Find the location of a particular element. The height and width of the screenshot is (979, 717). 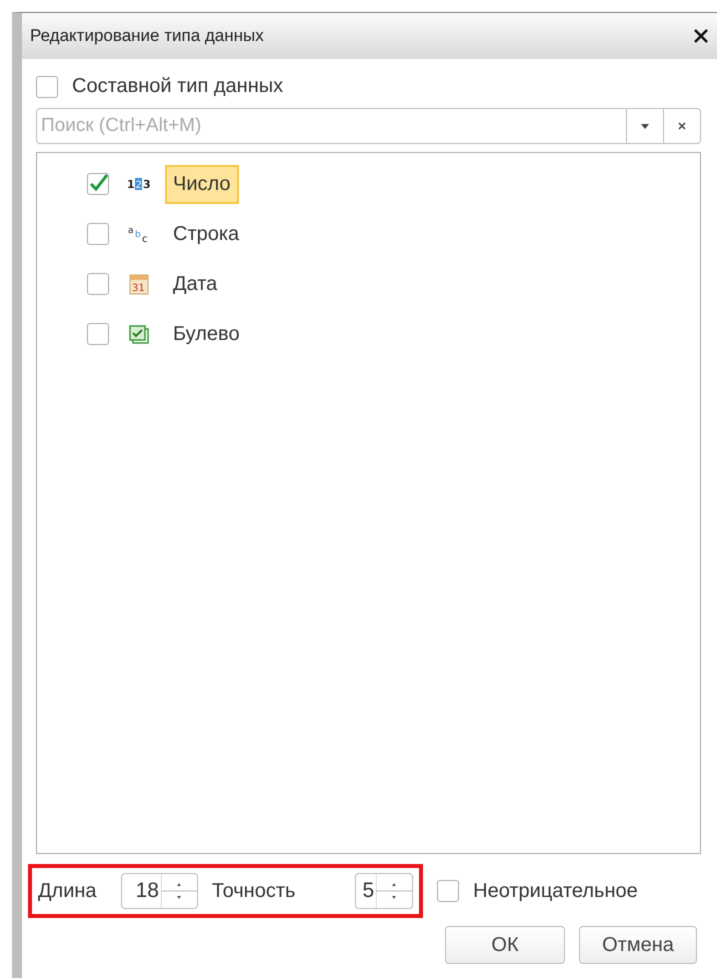

list-item: Число is located at coordinates (202, 184).